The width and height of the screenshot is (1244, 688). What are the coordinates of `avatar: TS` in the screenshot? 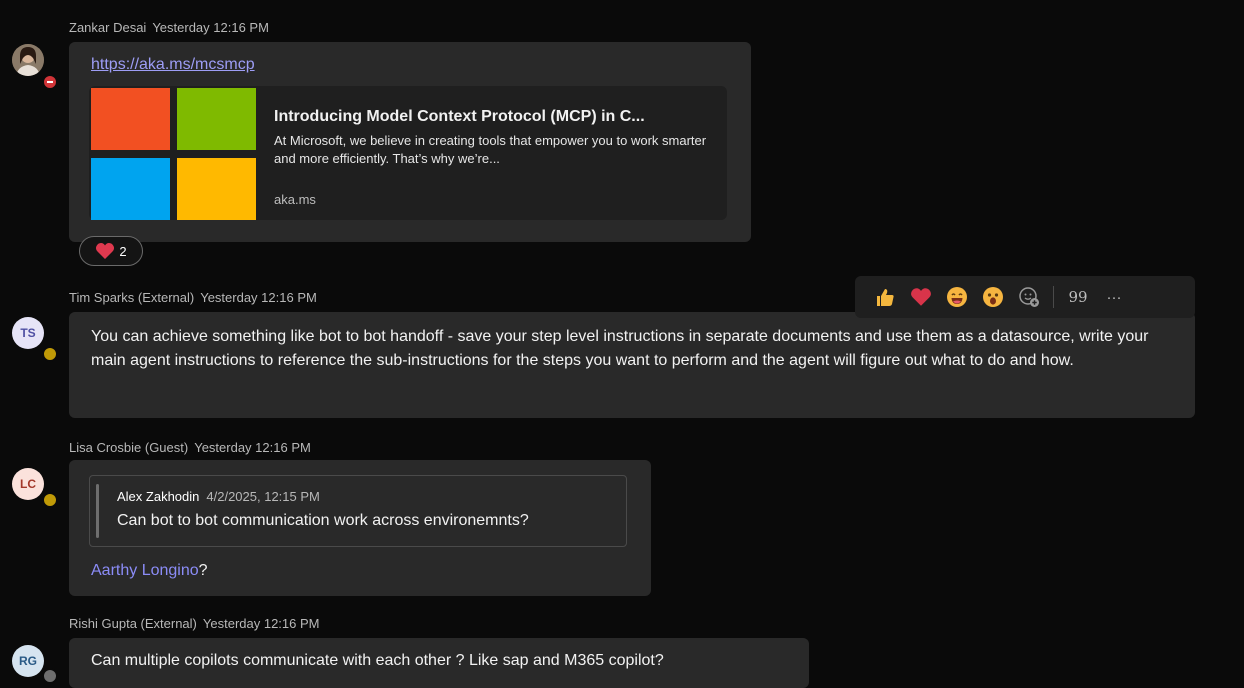 It's located at (28, 333).